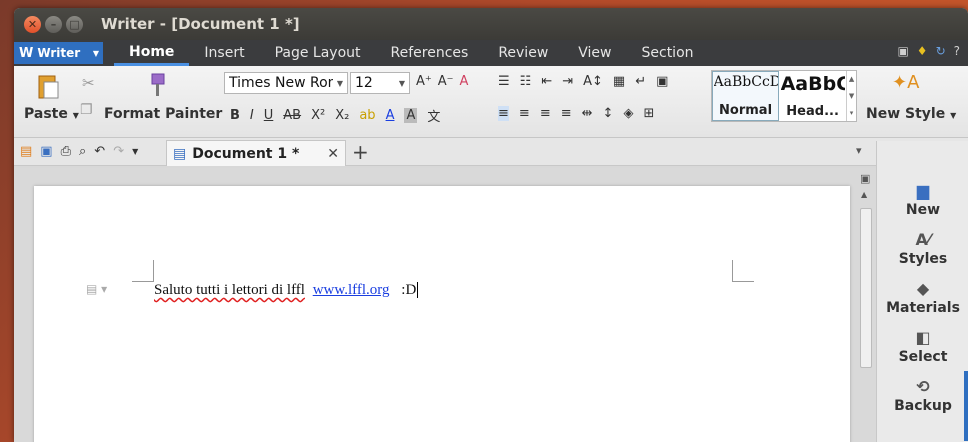  What do you see at coordinates (152, 53) in the screenshot?
I see `tab-home: Home` at bounding box center [152, 53].